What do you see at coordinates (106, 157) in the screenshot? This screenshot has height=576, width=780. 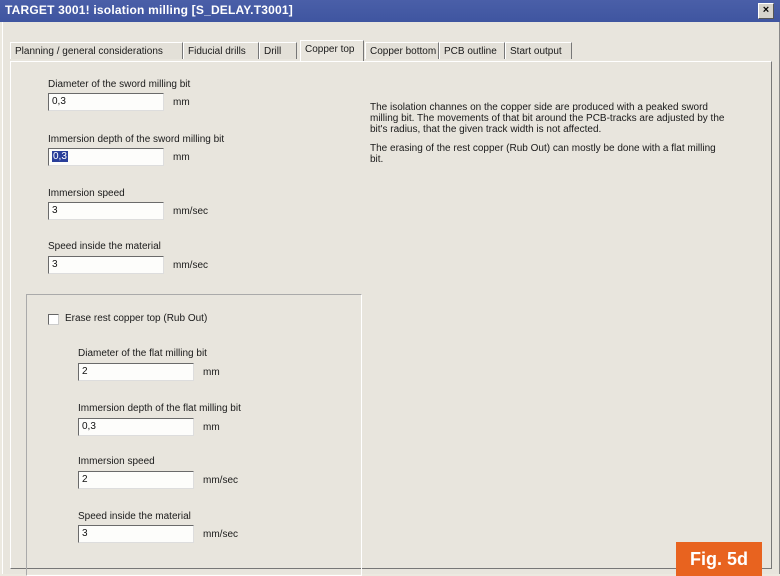 I see `sword-depth-input: 0,3` at bounding box center [106, 157].